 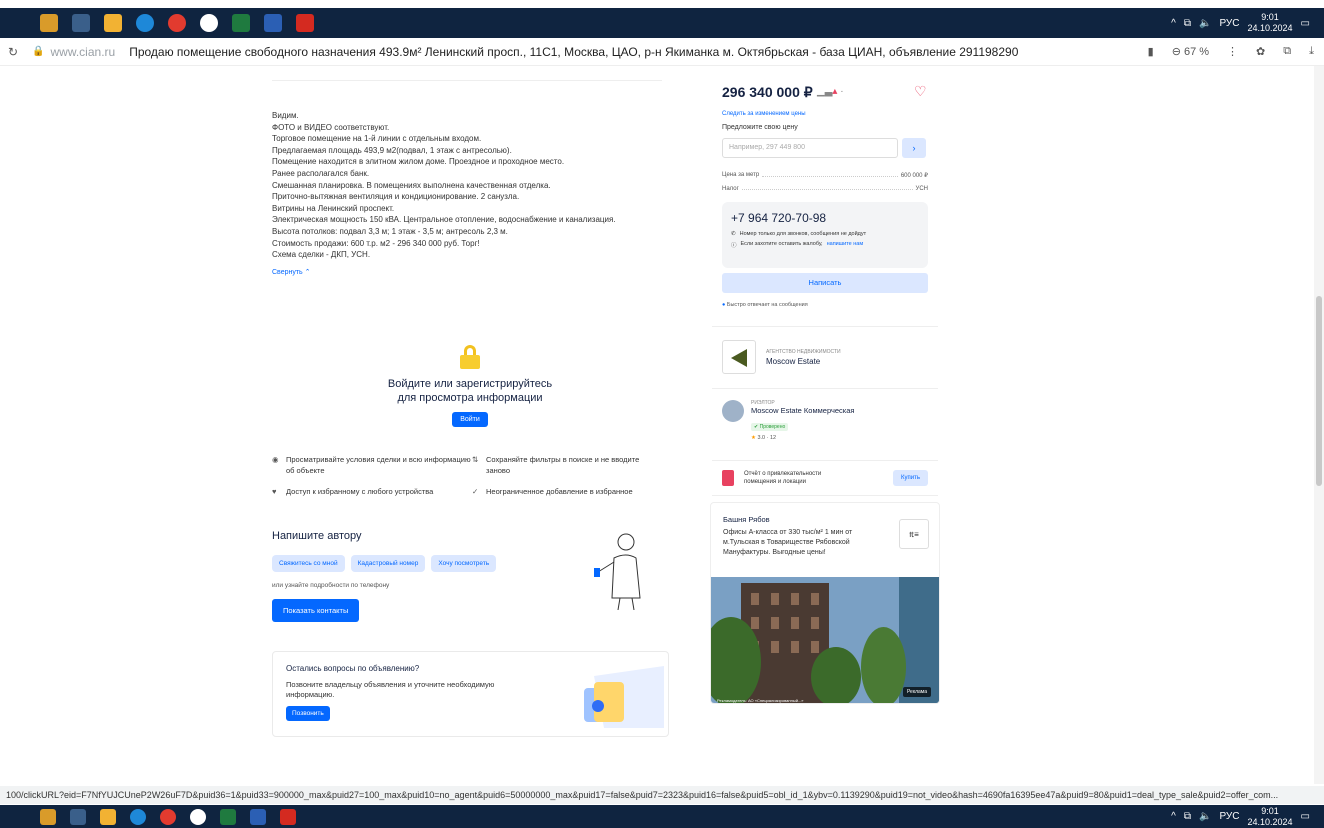 I want to click on chip-contact-me: Свяжитесь со мной, so click(x=308, y=563).